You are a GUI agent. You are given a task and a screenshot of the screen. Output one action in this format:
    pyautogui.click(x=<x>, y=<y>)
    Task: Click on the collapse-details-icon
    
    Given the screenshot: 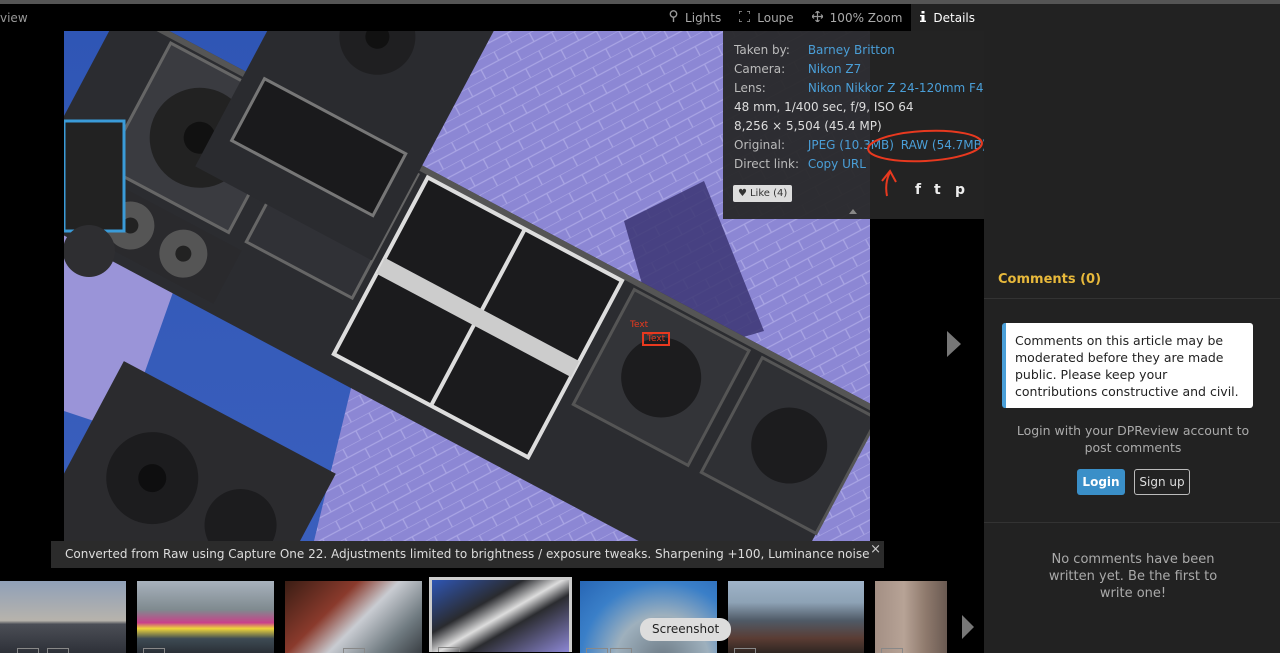 What is the action you would take?
    pyautogui.click(x=853, y=211)
    